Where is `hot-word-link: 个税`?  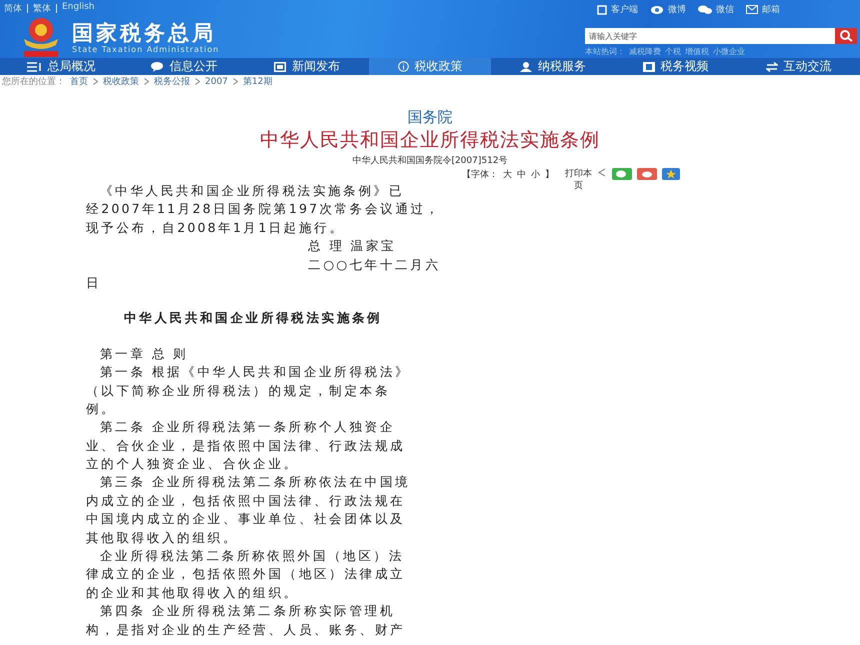 hot-word-link: 个税 is located at coordinates (673, 51).